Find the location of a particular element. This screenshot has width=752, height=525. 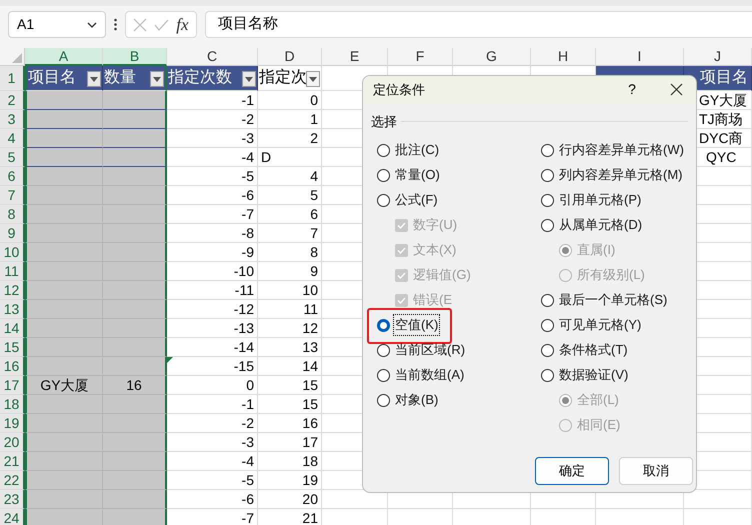

insert-function-button: fx is located at coordinates (182, 25).